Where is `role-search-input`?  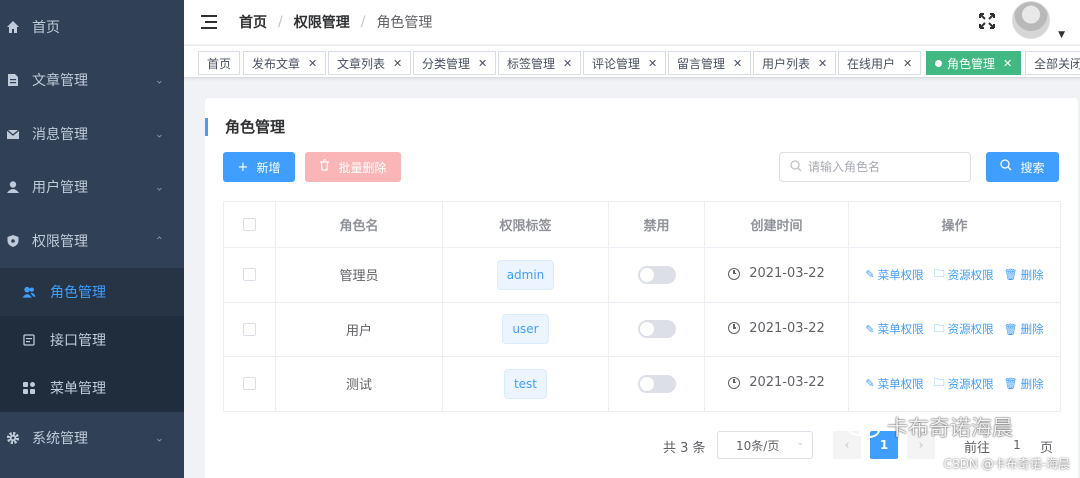 role-search-input is located at coordinates (875, 167).